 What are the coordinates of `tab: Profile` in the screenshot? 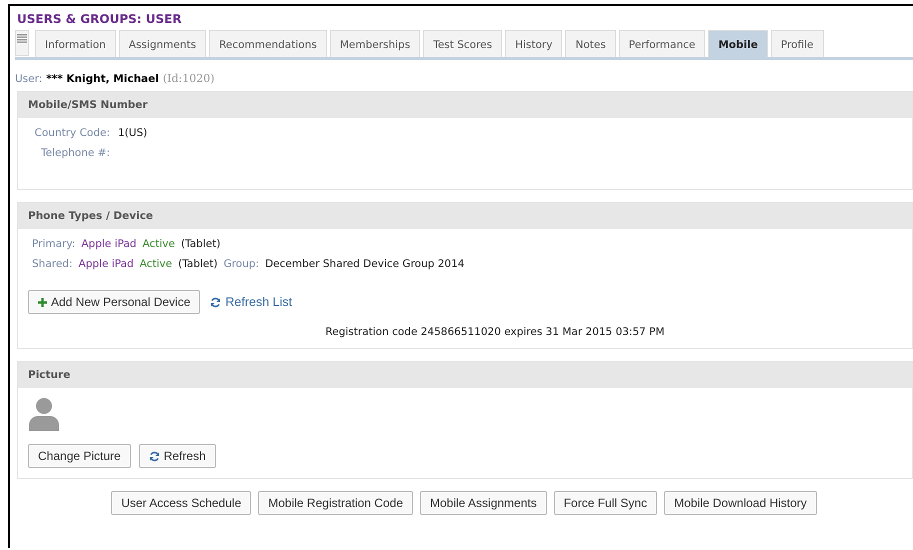 It's located at (797, 43).